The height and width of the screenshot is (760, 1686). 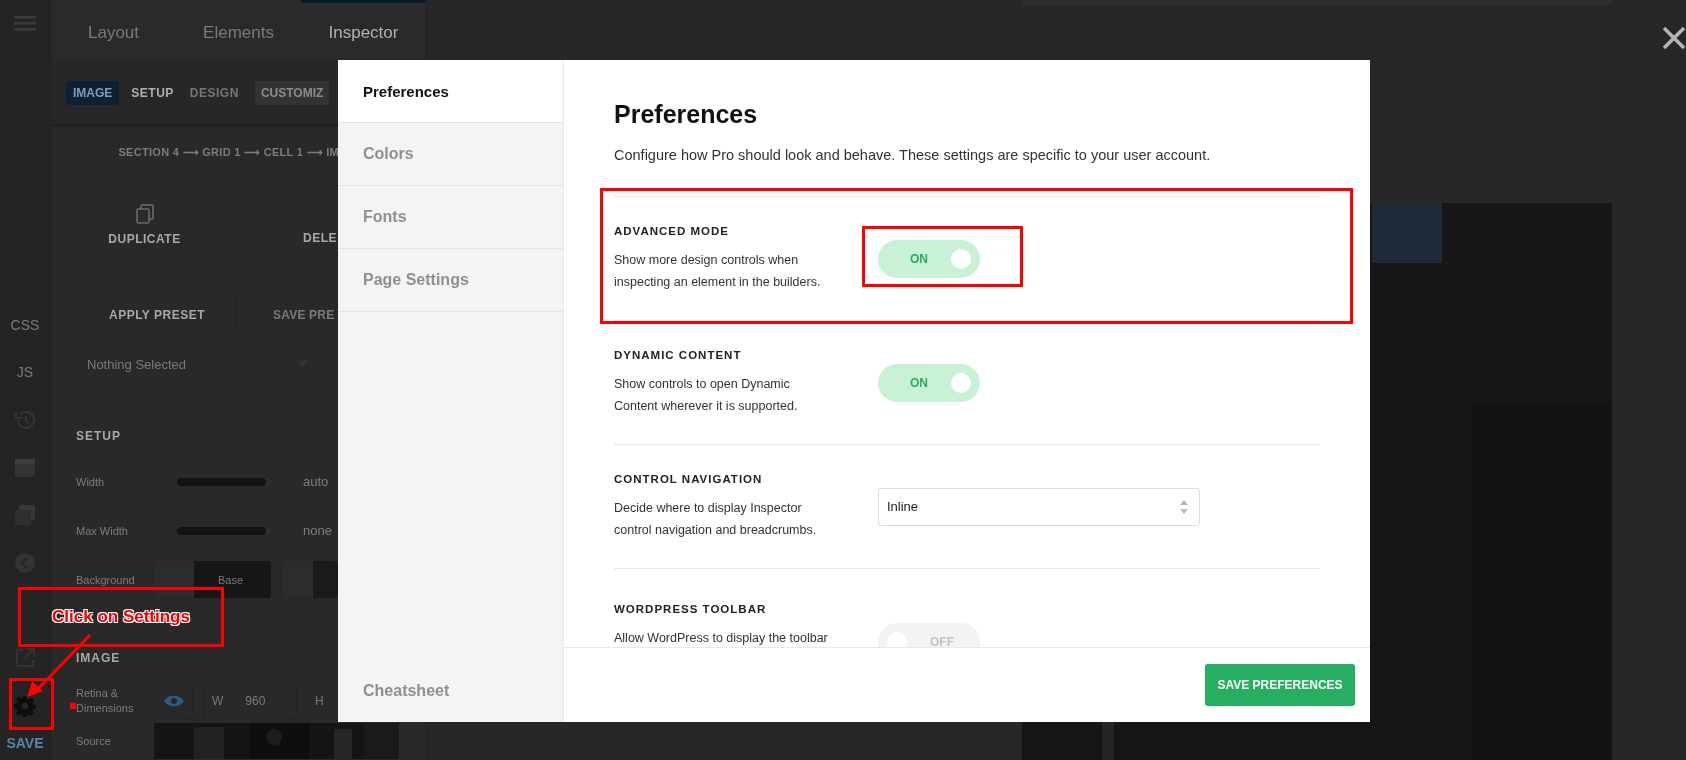 I want to click on nav-item: Preferences, so click(x=450, y=91).